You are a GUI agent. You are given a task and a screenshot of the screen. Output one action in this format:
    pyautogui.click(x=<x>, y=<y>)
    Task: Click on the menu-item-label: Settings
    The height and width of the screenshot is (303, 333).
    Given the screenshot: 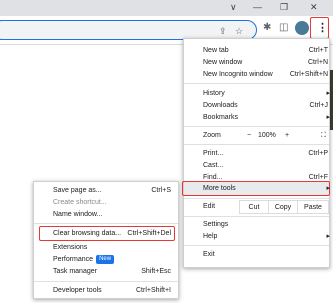 What is the action you would take?
    pyautogui.click(x=216, y=224)
    